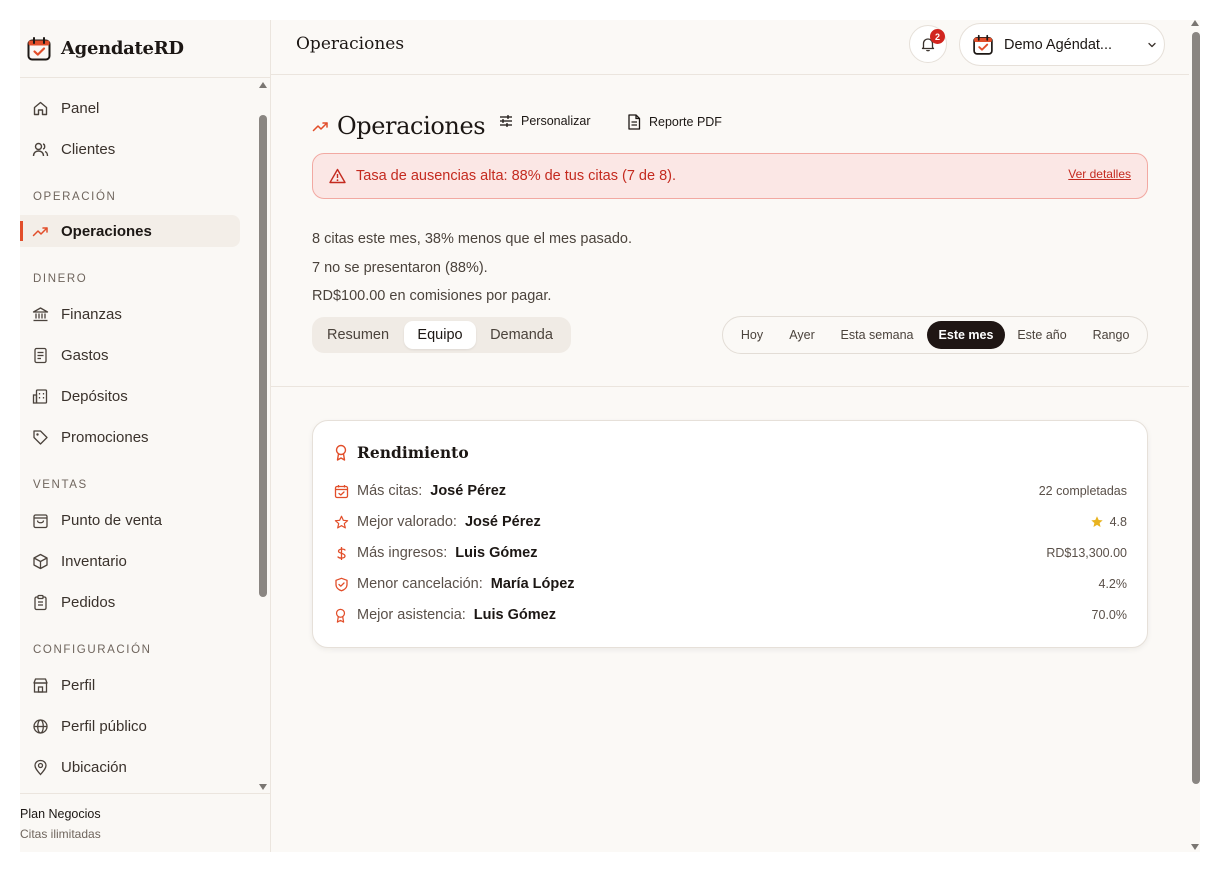  What do you see at coordinates (130, 355) in the screenshot?
I see `sidebar-item-gastos: Gastos` at bounding box center [130, 355].